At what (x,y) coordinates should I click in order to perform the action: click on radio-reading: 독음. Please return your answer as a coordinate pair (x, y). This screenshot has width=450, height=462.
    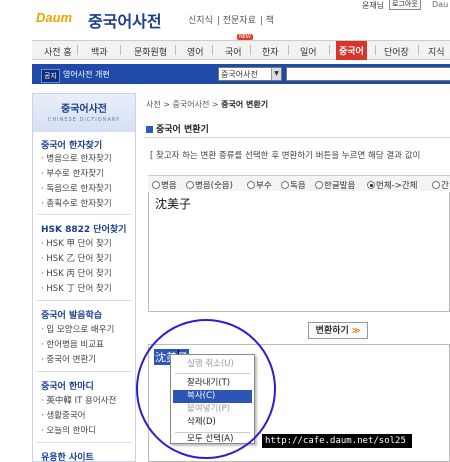
    Looking at the image, I should click on (293, 185).